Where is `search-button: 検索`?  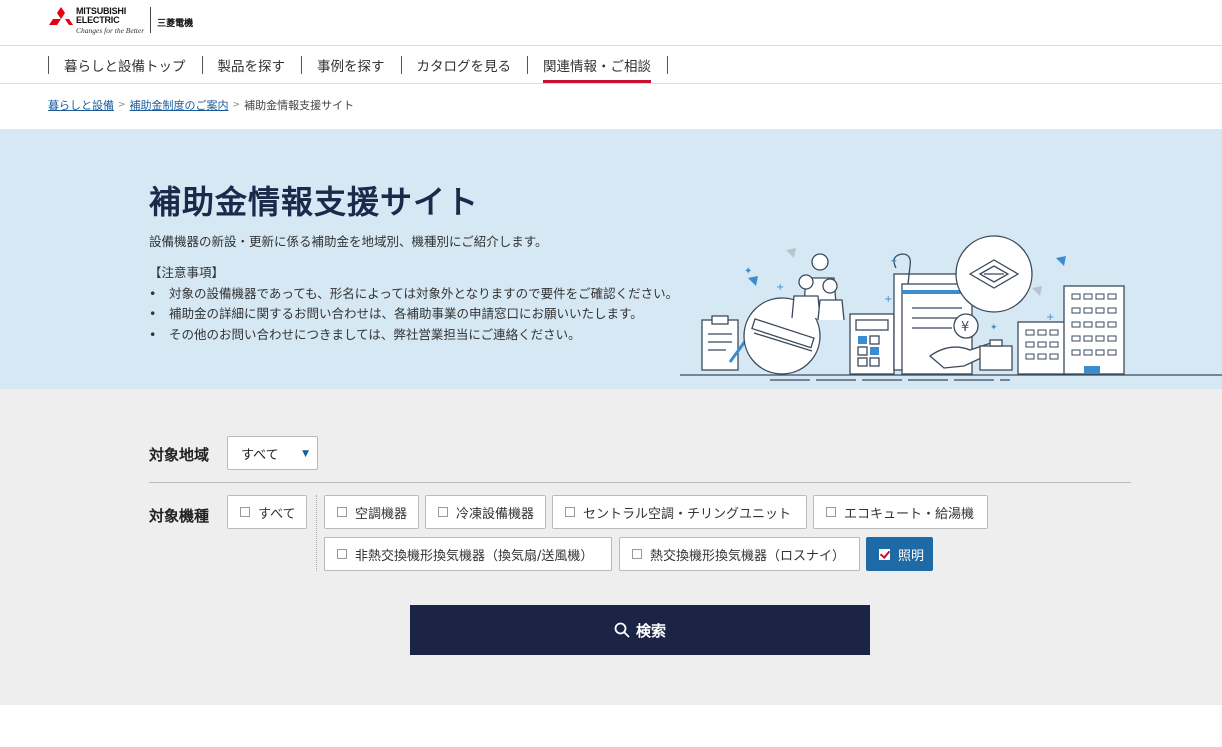
search-button: 検索 is located at coordinates (640, 630).